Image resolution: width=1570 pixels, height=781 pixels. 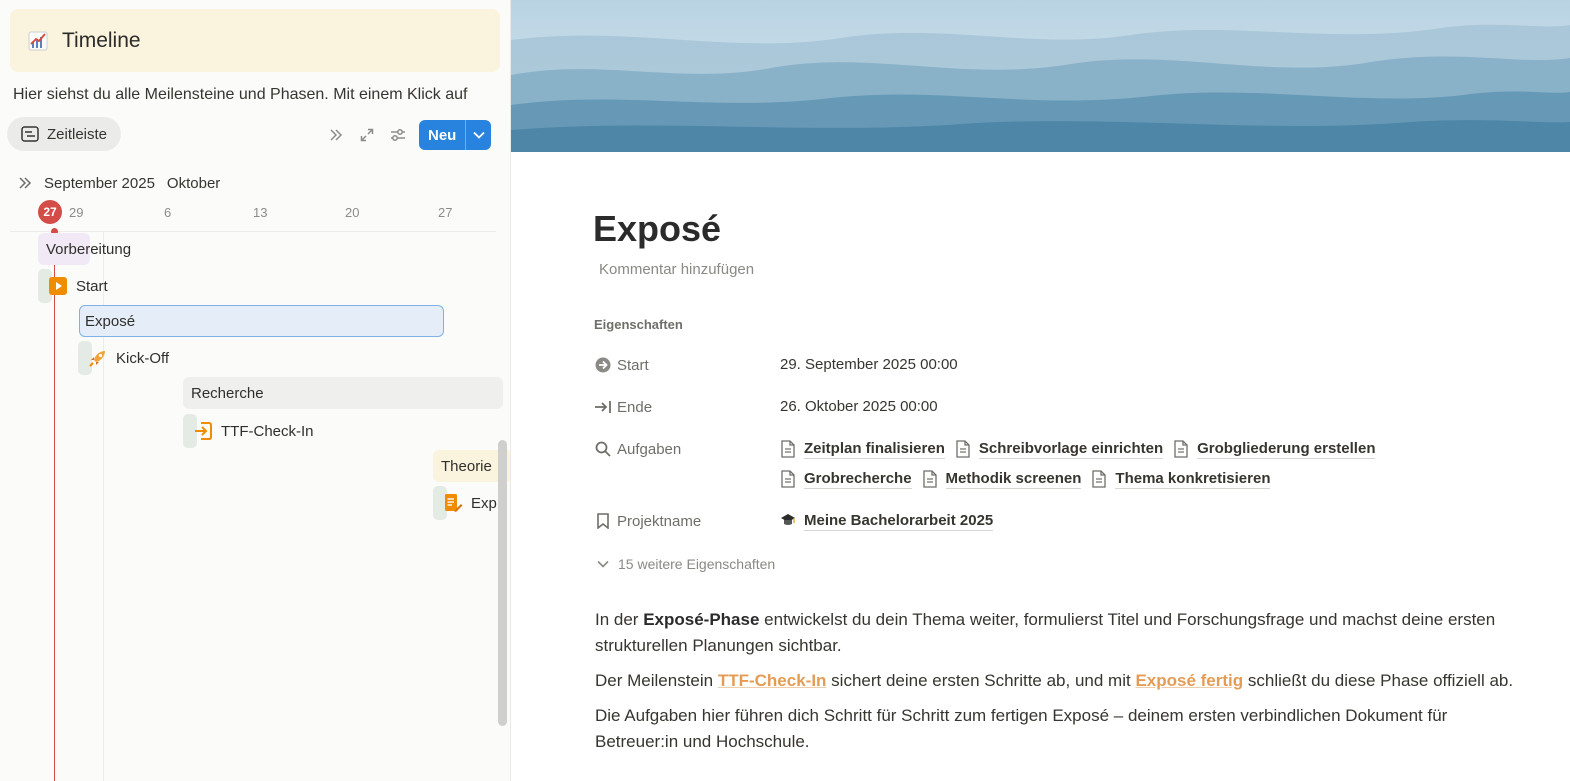 What do you see at coordinates (687, 365) in the screenshot?
I see `property-key: Start` at bounding box center [687, 365].